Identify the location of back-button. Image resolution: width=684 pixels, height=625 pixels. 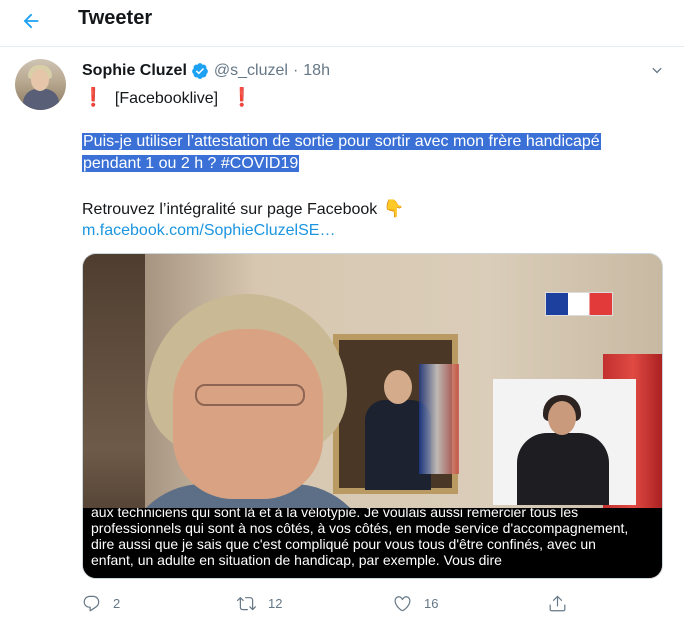
(31, 21).